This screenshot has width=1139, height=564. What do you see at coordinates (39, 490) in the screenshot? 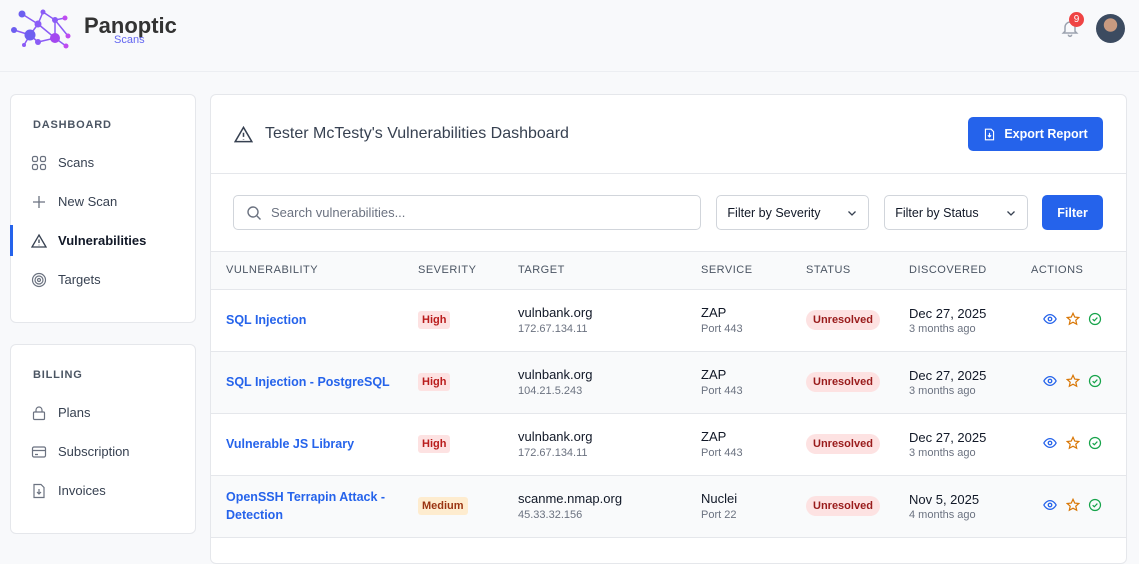
I see `invoice-download-icon` at bounding box center [39, 490].